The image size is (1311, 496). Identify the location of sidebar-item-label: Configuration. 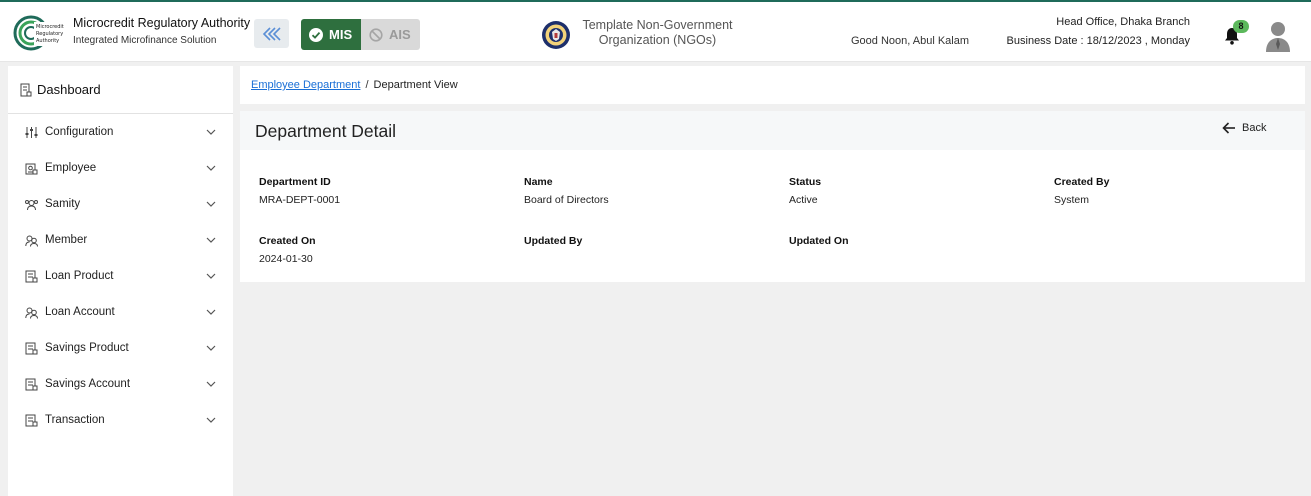
(79, 132).